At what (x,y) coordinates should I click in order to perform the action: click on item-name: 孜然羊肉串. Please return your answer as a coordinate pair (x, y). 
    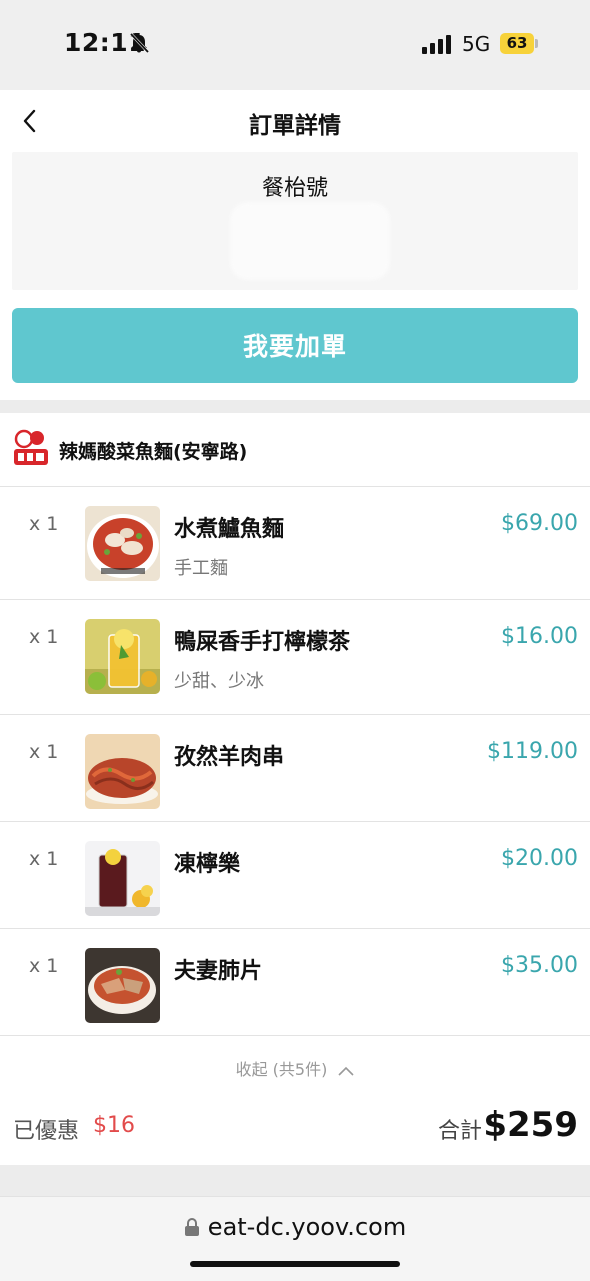
    Looking at the image, I should click on (229, 757).